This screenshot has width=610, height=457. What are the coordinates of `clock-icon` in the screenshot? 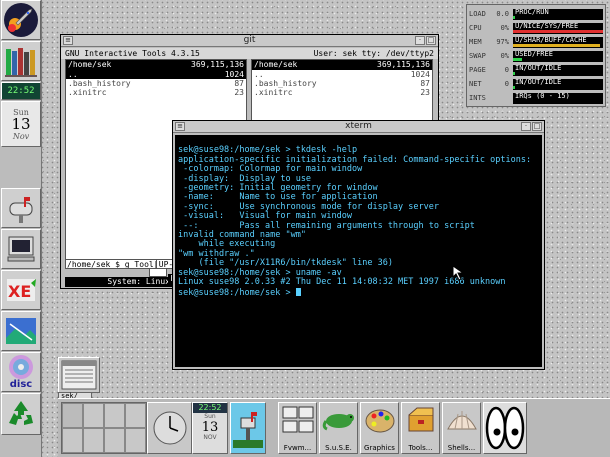 It's located at (169, 428).